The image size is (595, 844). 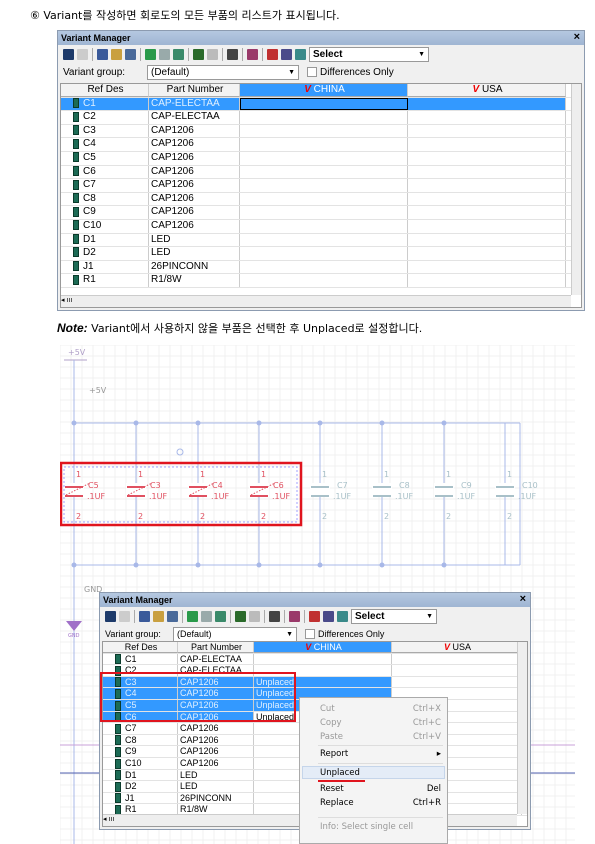 I want to click on variant-group-select: (Default) ▼, so click(x=235, y=634).